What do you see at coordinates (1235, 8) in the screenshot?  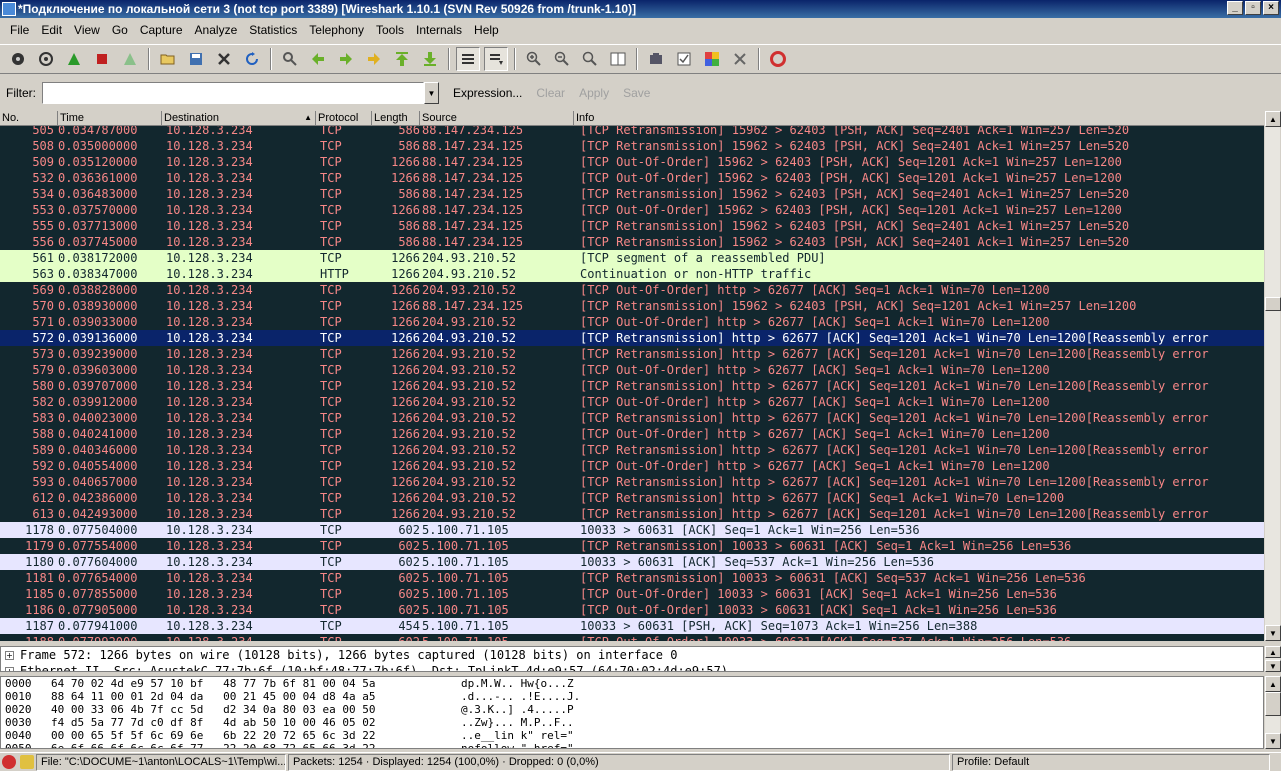 I see `minimize-button: _` at bounding box center [1235, 8].